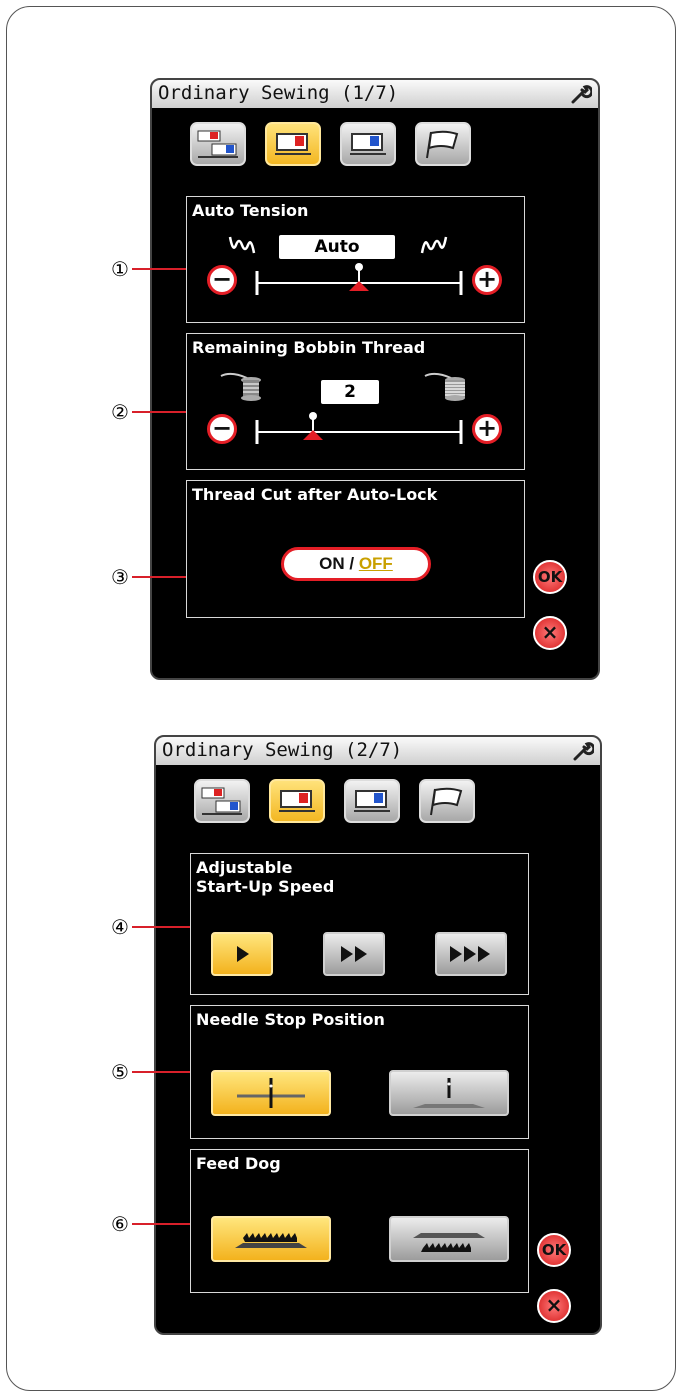  What do you see at coordinates (120, 412) in the screenshot?
I see `callout-2-number: ②` at bounding box center [120, 412].